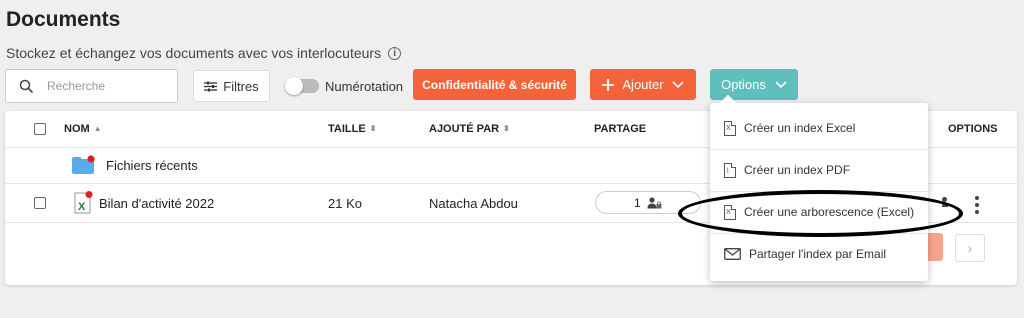  I want to click on file-size: 21 Ko, so click(345, 203).